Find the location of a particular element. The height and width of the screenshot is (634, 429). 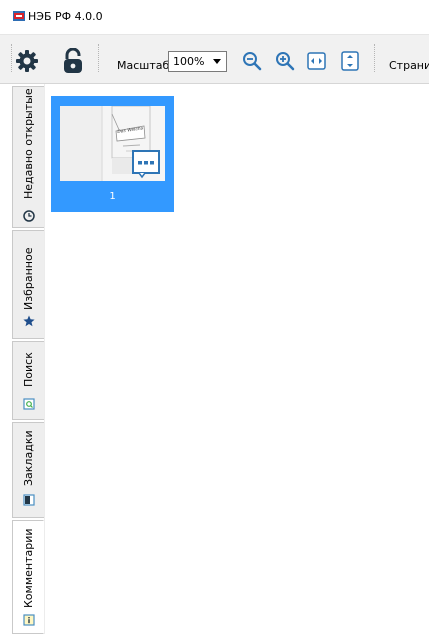

tab-favorites: Избранное is located at coordinates (28, 284).